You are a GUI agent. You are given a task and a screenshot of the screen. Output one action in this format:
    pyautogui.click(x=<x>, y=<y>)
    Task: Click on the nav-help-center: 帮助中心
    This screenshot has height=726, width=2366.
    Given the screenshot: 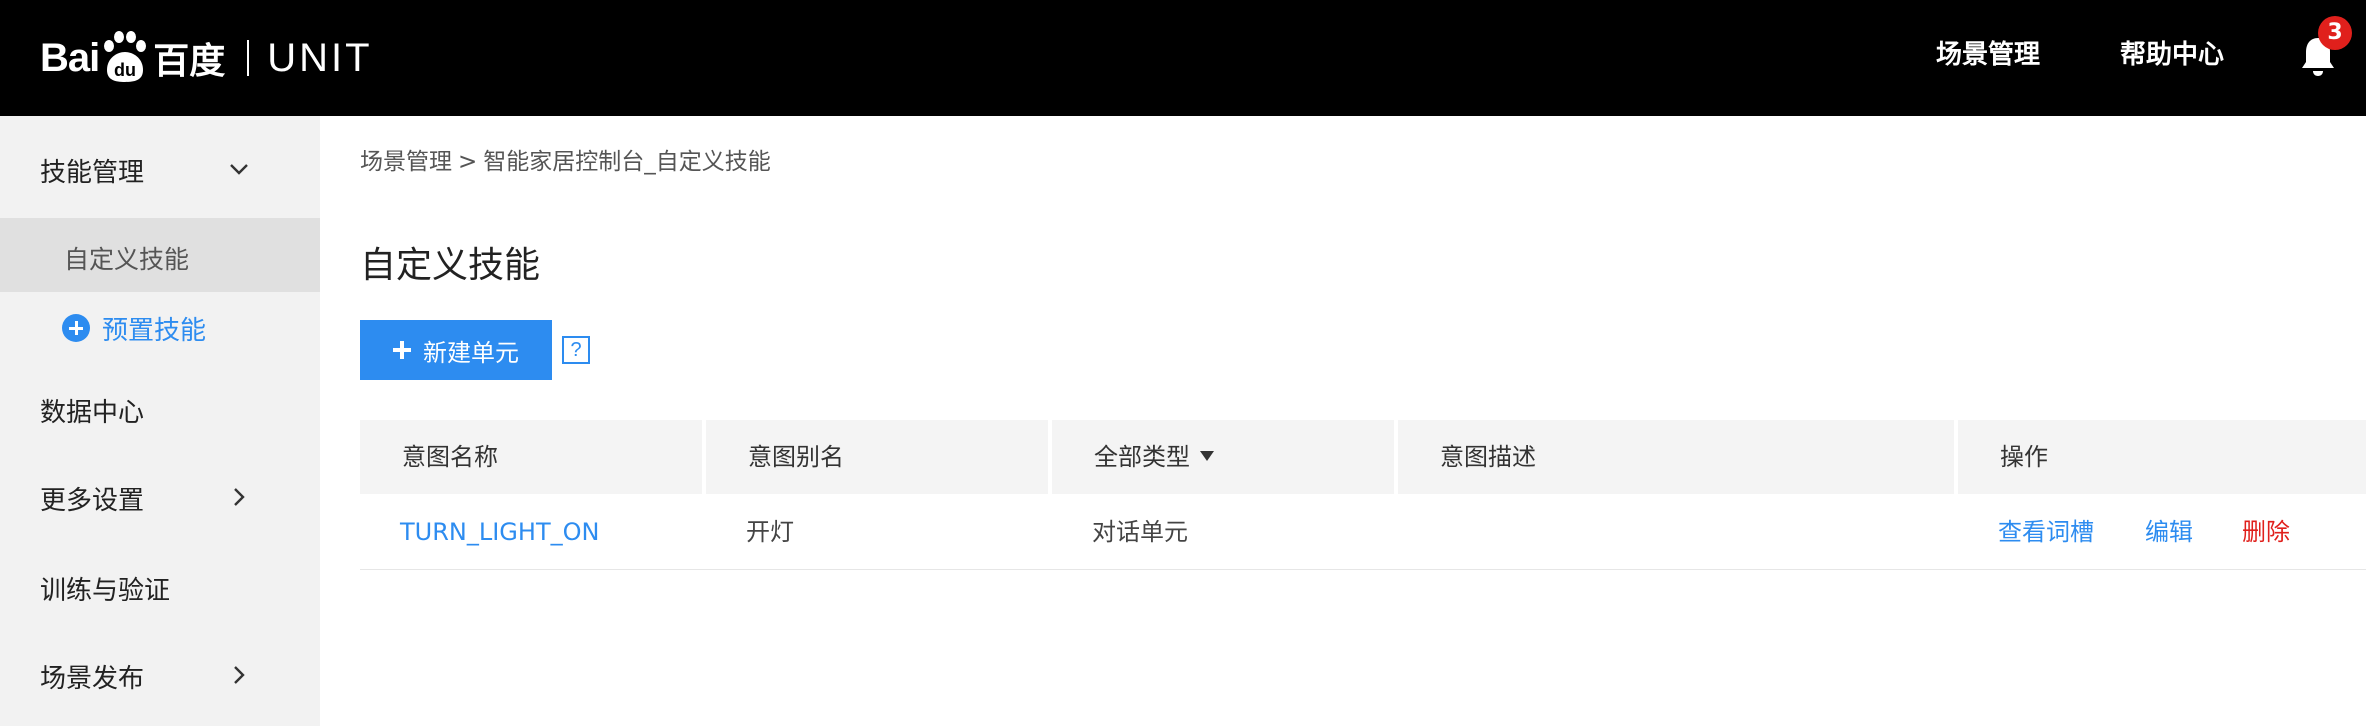 What is the action you would take?
    pyautogui.click(x=2172, y=52)
    